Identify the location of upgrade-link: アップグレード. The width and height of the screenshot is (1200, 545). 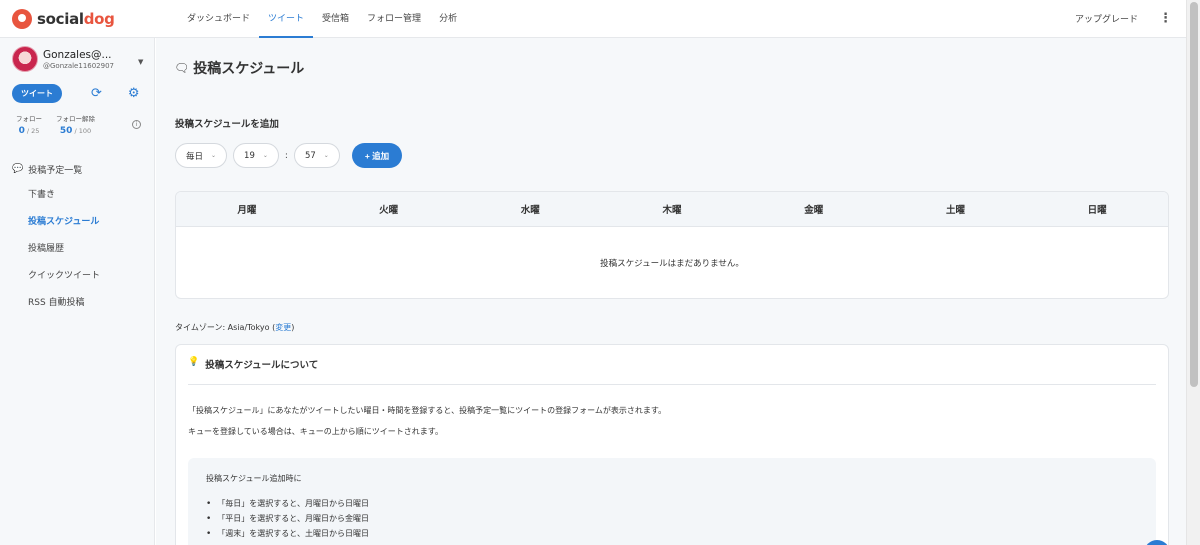
(1106, 18).